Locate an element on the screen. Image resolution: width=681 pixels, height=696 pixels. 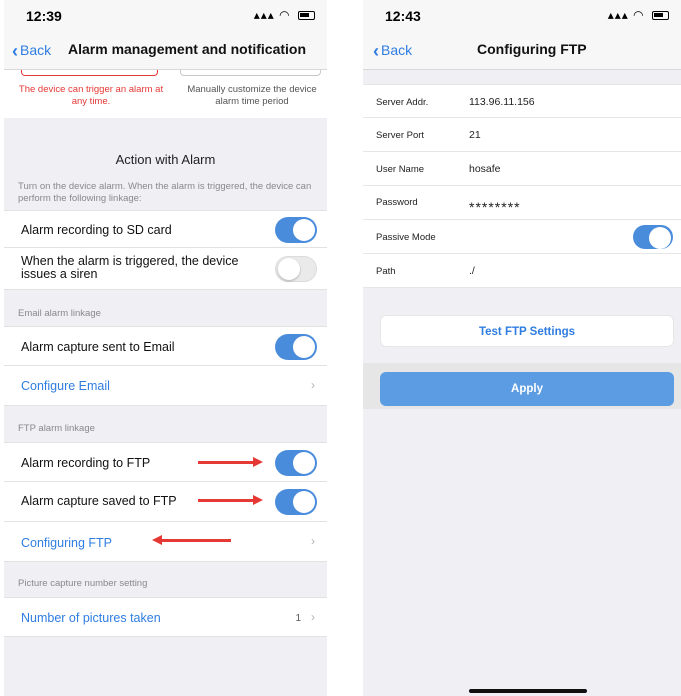
status-time: 12:43 is located at coordinates (403, 16).